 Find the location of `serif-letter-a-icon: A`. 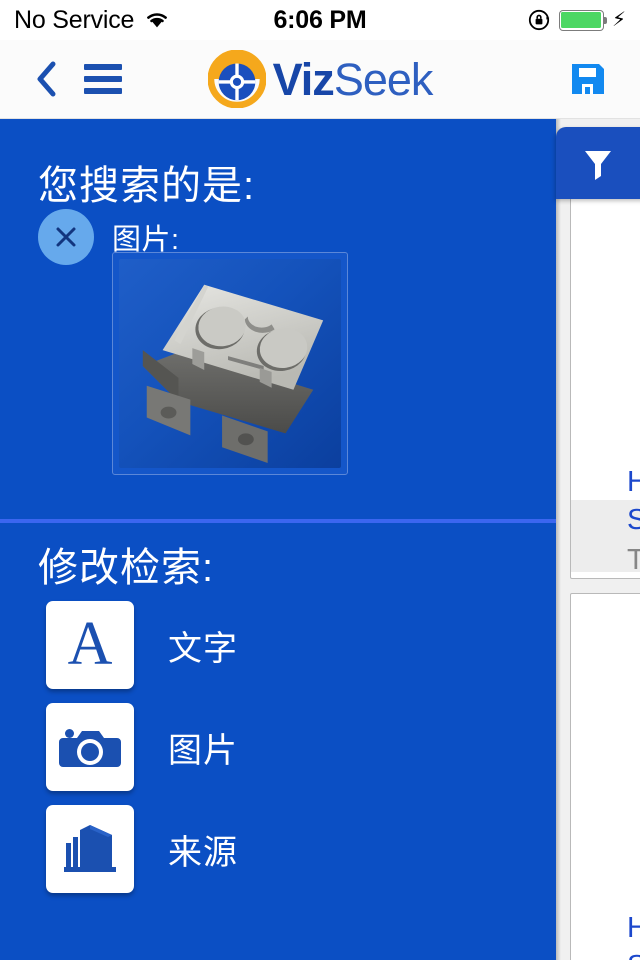

serif-letter-a-icon: A is located at coordinates (90, 645).